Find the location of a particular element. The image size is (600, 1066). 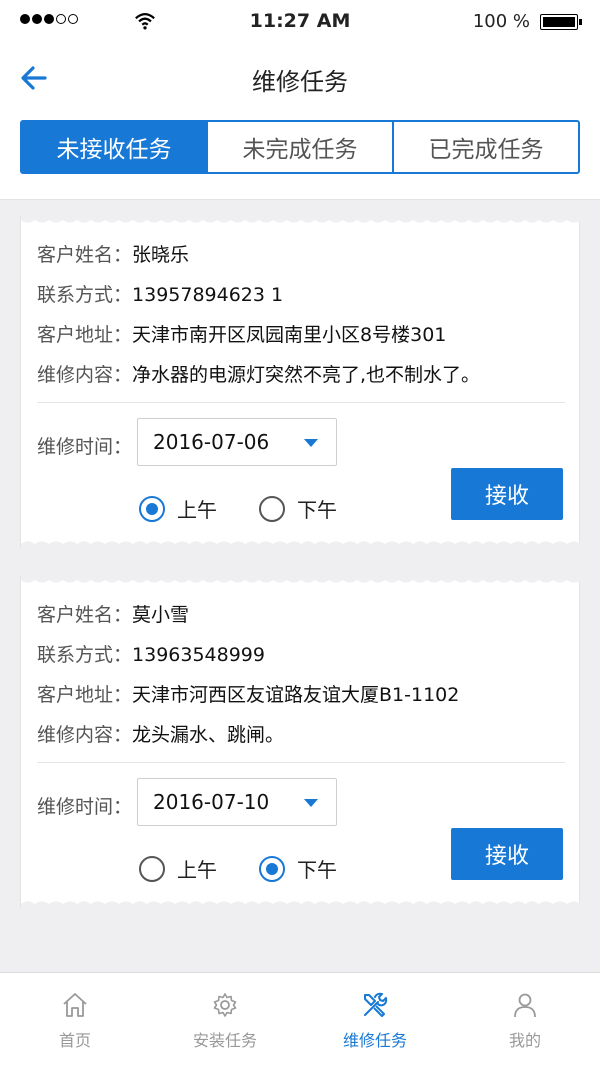

date-select: 2016-07-10 is located at coordinates (237, 802).